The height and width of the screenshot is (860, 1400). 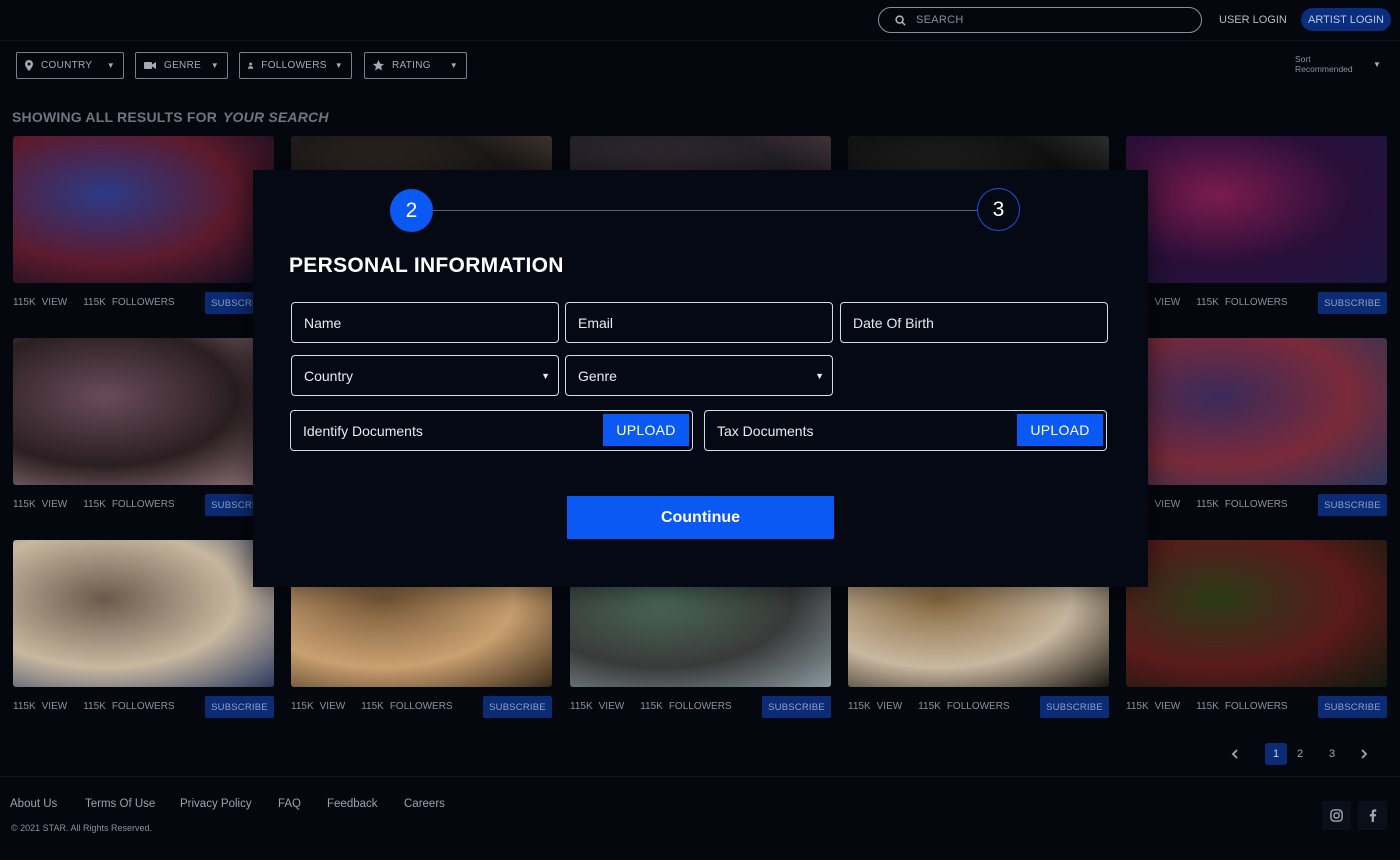 I want to click on page-1-button: 1, so click(x=1276, y=754).